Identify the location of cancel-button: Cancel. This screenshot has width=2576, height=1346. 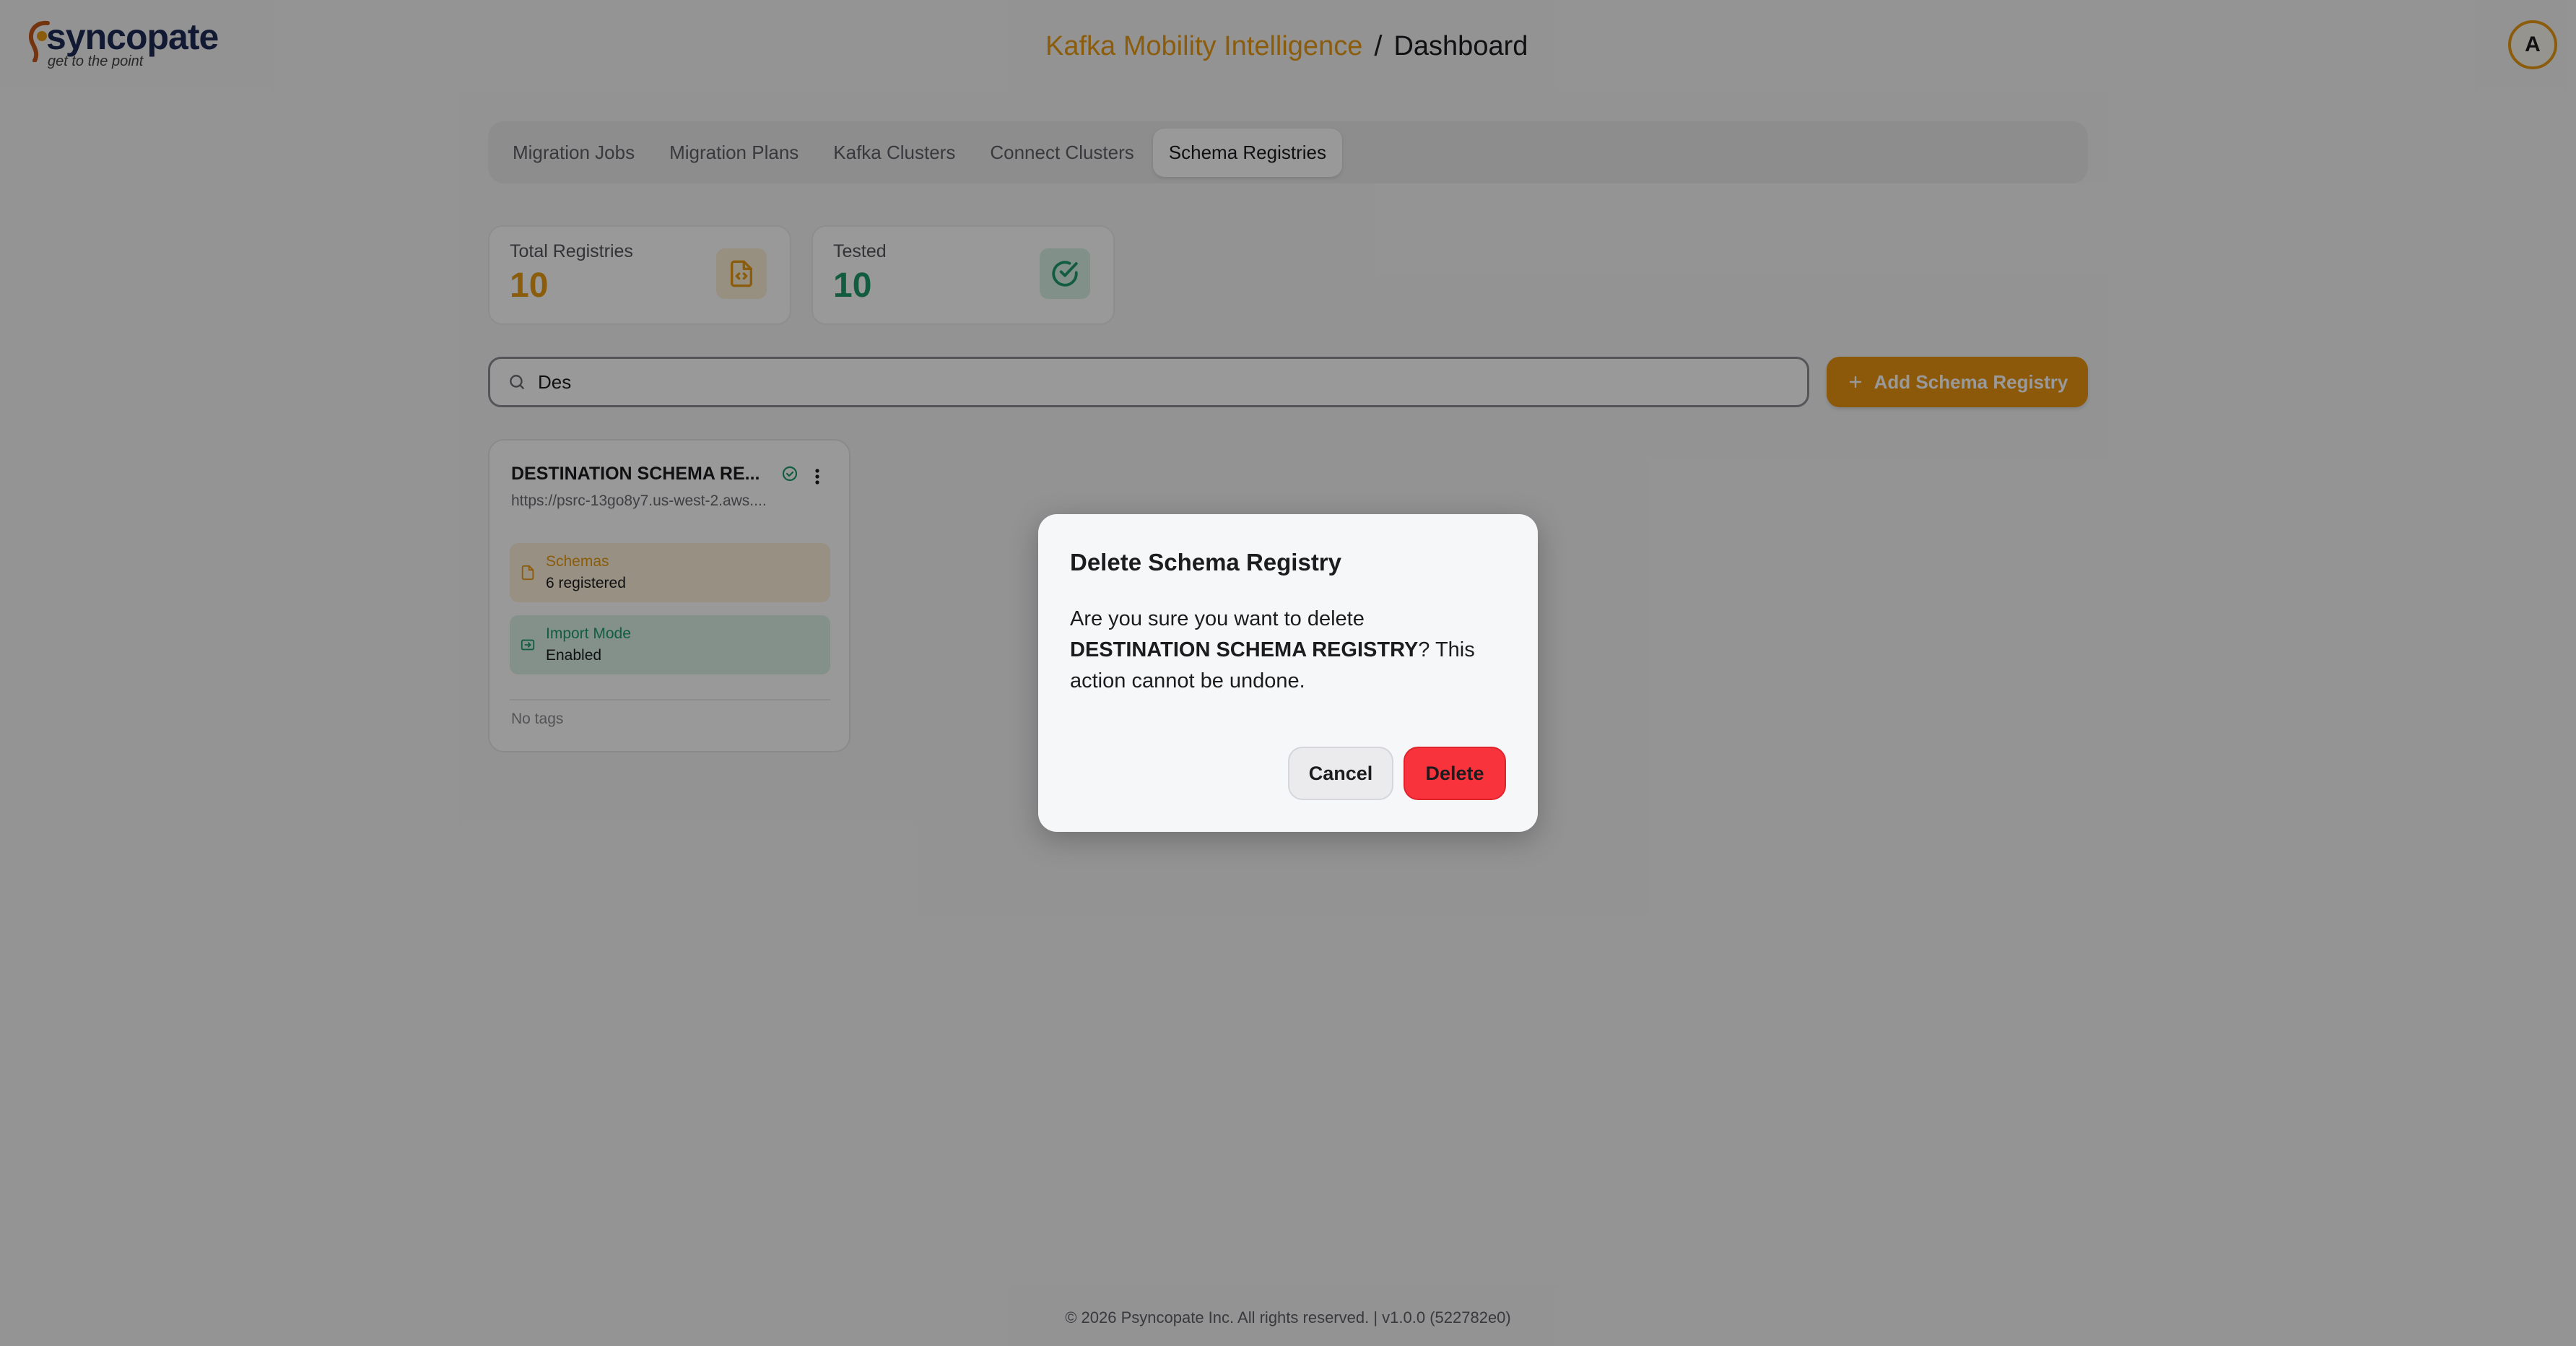
(1340, 773).